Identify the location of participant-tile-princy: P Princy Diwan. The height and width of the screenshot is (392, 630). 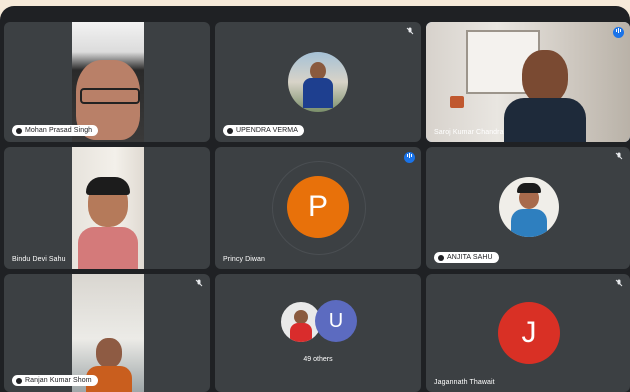
(318, 208).